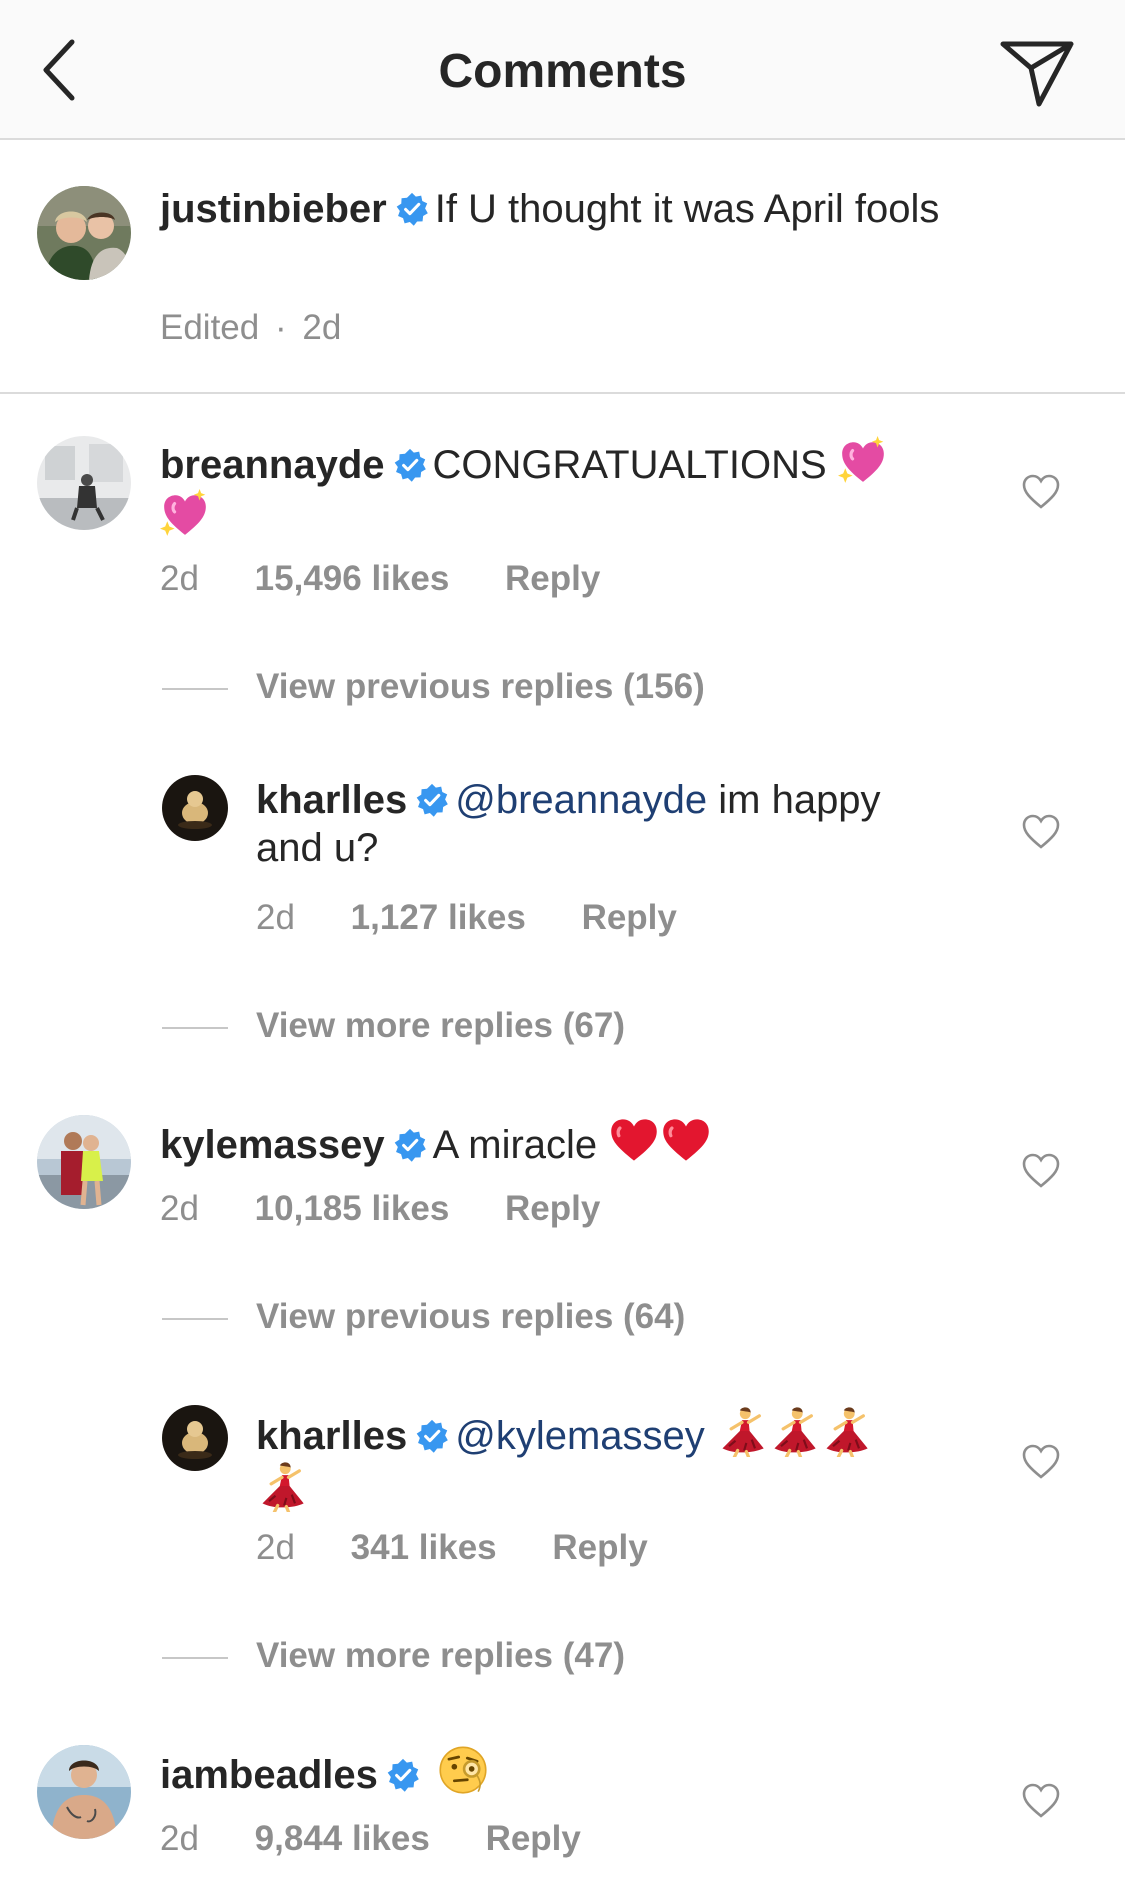  What do you see at coordinates (581, 800) in the screenshot?
I see `mention-link: @breannayde` at bounding box center [581, 800].